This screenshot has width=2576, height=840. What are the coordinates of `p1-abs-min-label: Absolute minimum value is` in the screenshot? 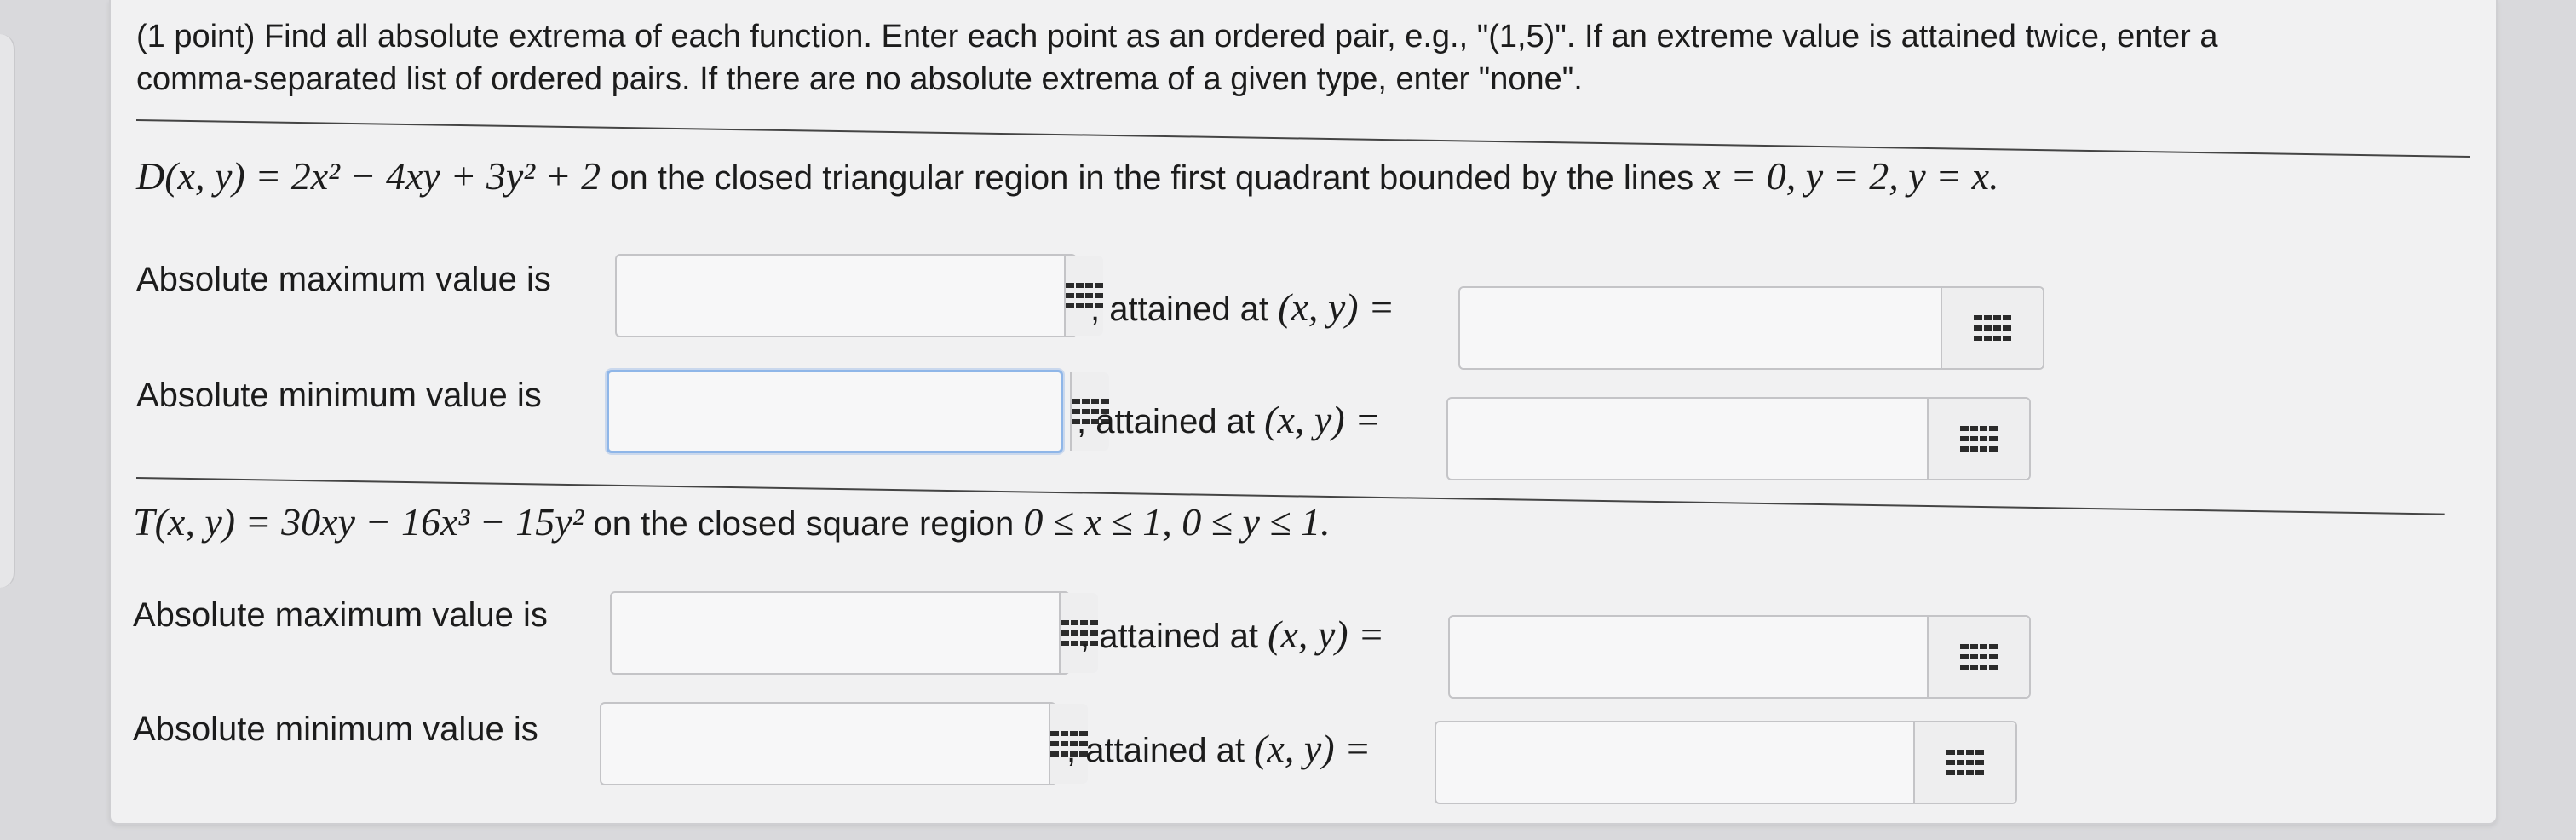 It's located at (339, 395).